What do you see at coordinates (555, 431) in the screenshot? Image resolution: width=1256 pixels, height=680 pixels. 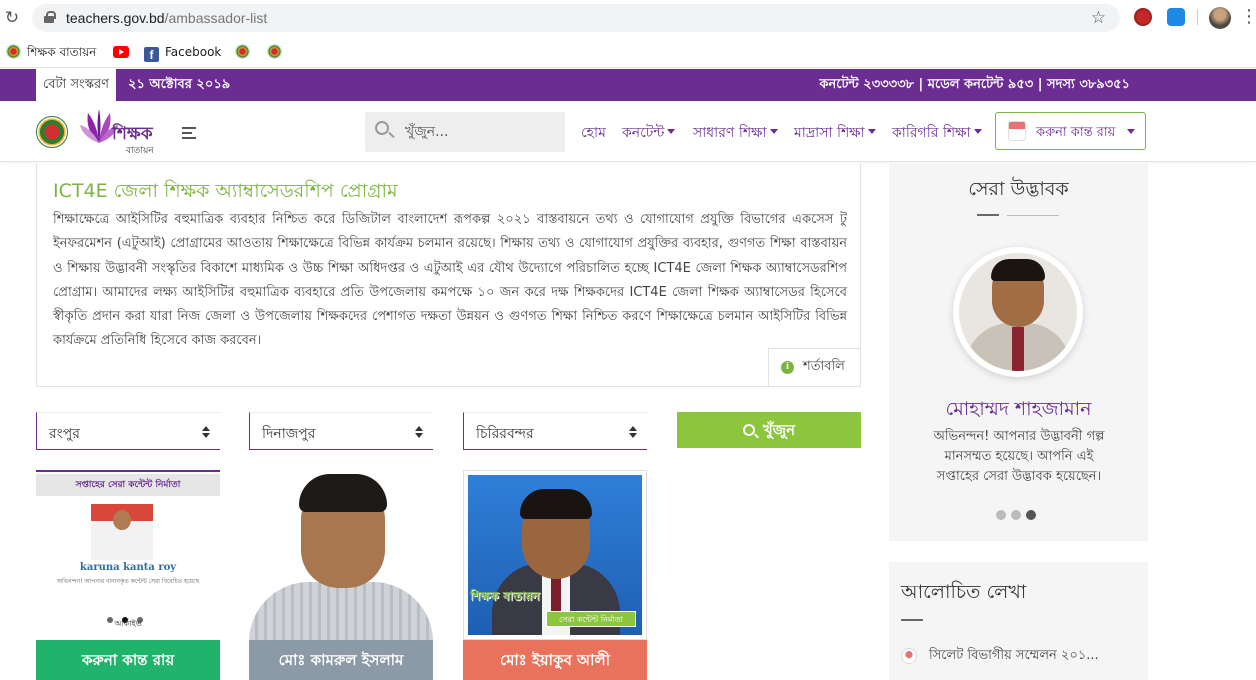 I see `upazila-select: চিরিরবন্দর` at bounding box center [555, 431].